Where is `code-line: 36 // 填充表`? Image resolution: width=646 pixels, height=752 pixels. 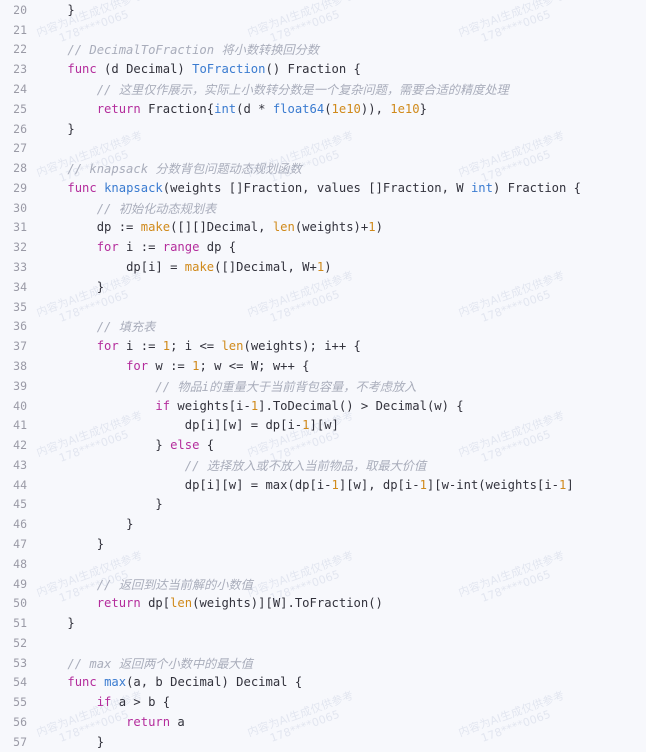
code-line: 36 // 填充表 is located at coordinates (323, 327).